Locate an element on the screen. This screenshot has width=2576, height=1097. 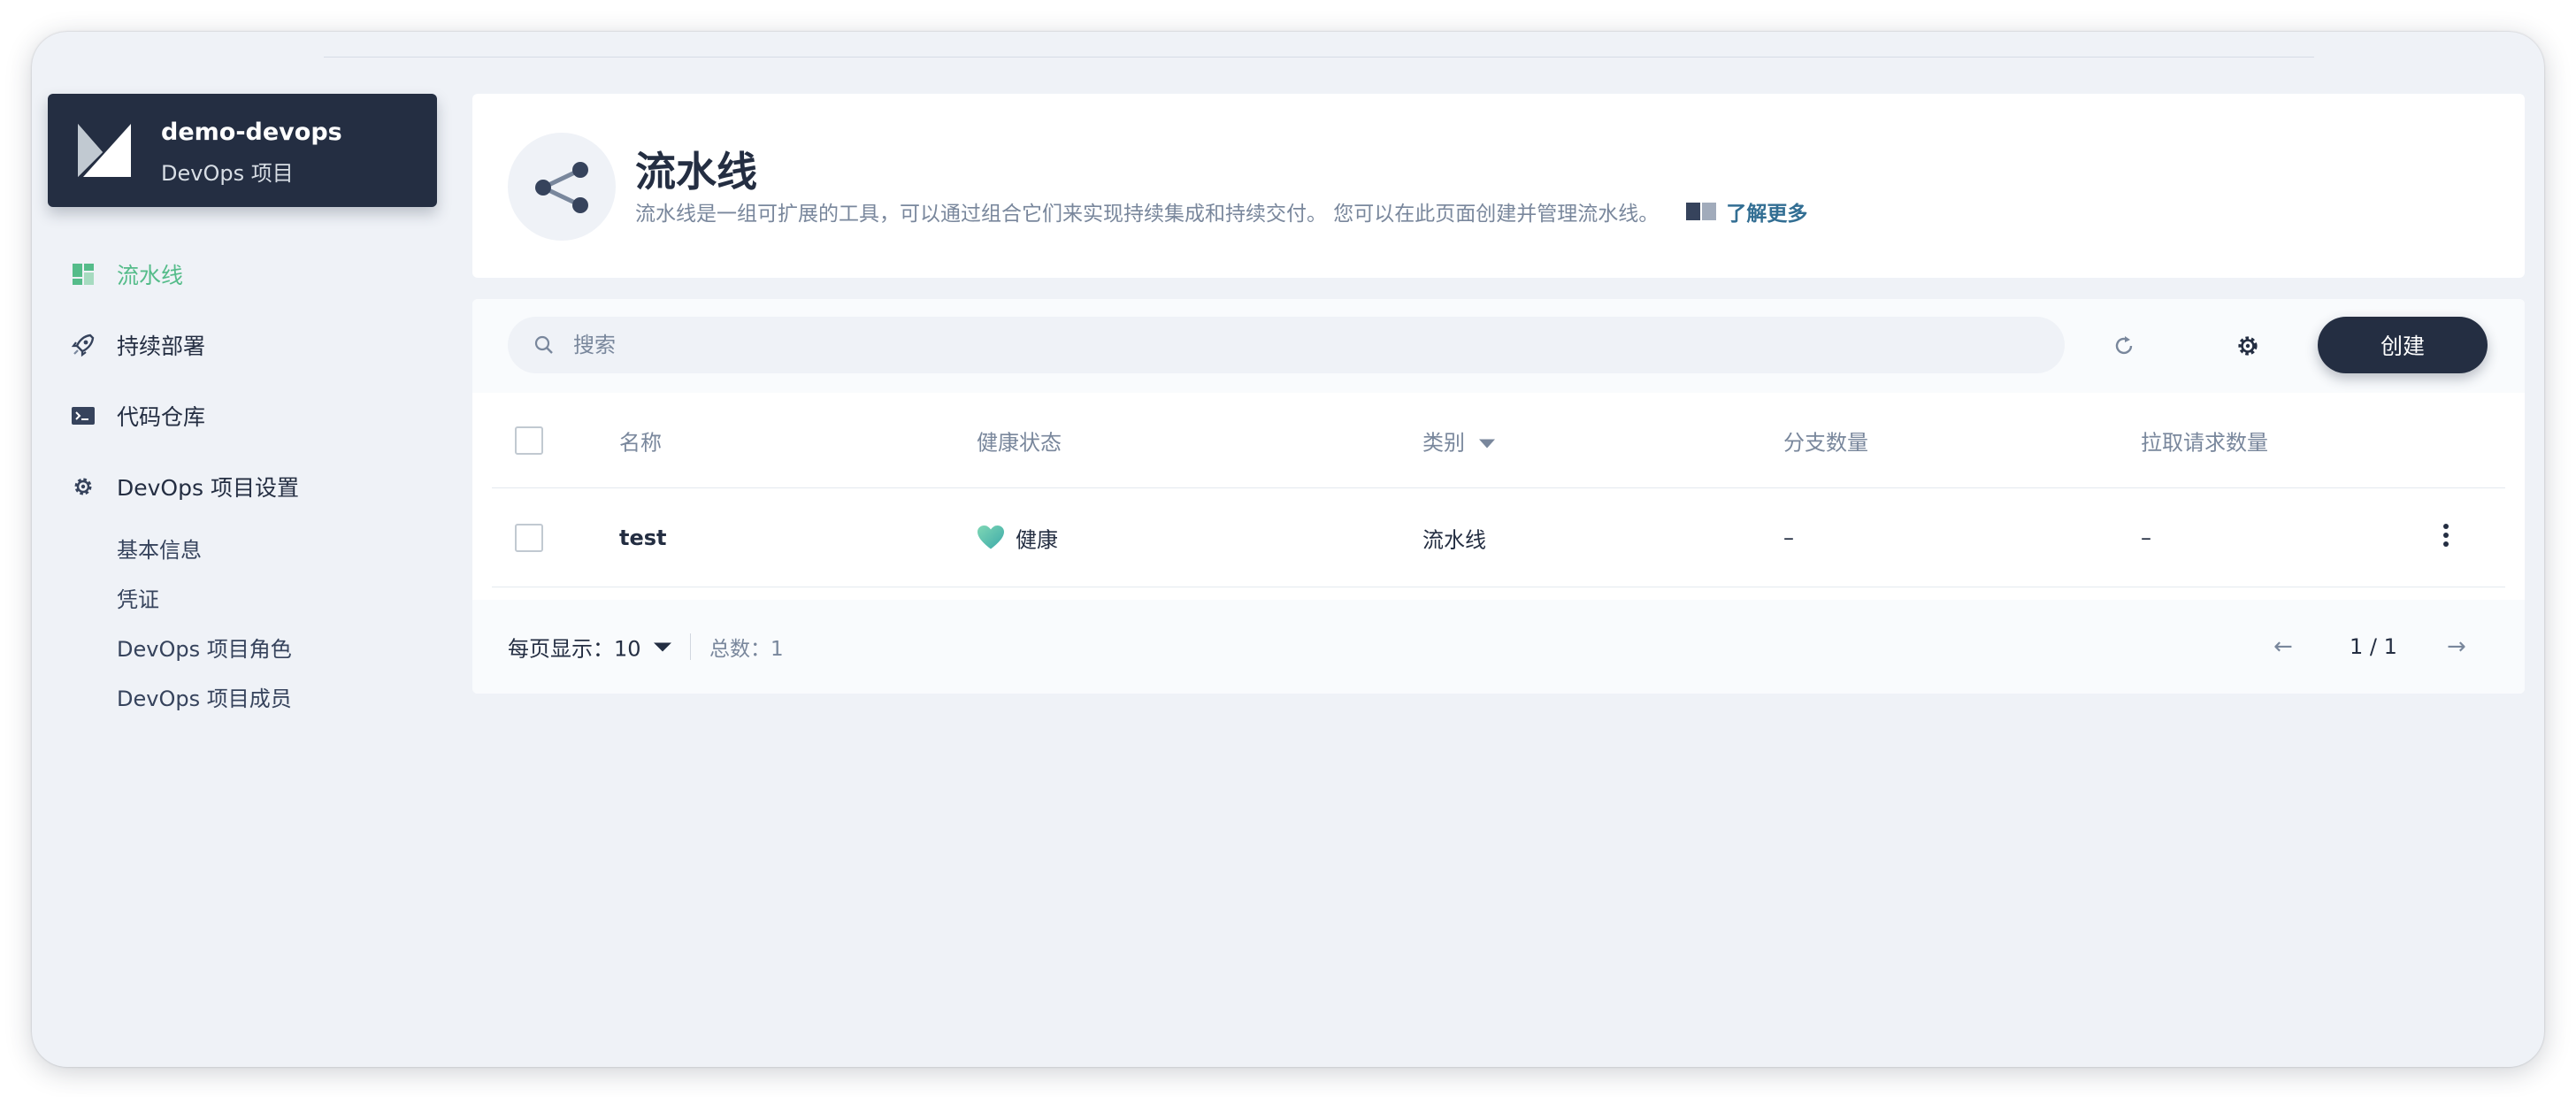
heart-icon is located at coordinates (991, 537).